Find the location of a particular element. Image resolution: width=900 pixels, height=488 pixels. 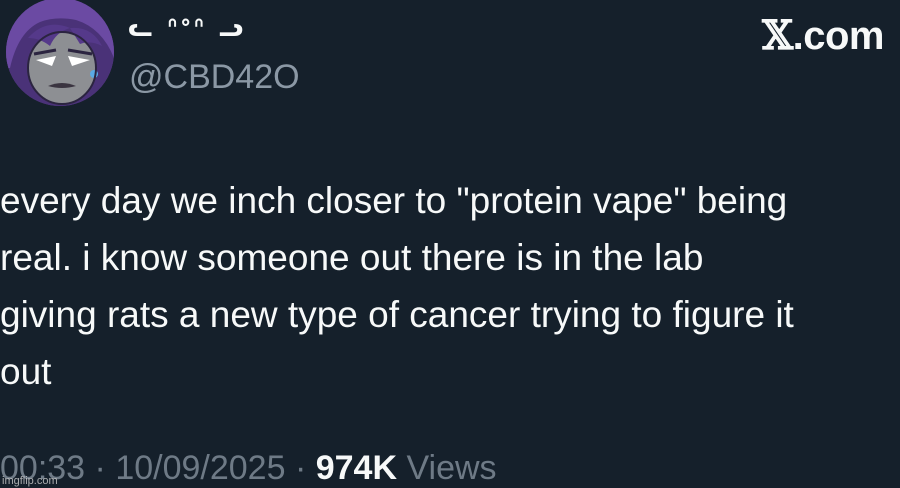

views-label: Views is located at coordinates (451, 468).